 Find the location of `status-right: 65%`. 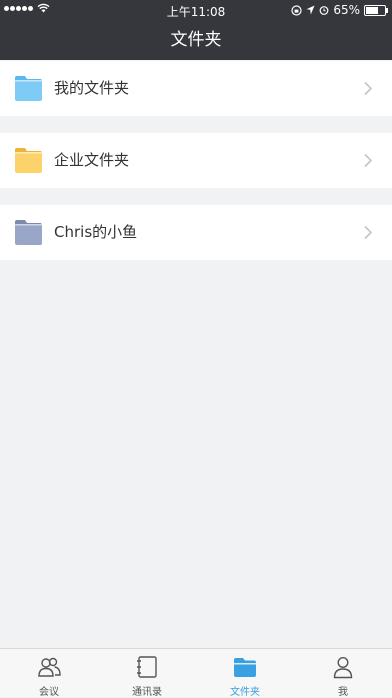

status-right: 65% is located at coordinates (339, 10).